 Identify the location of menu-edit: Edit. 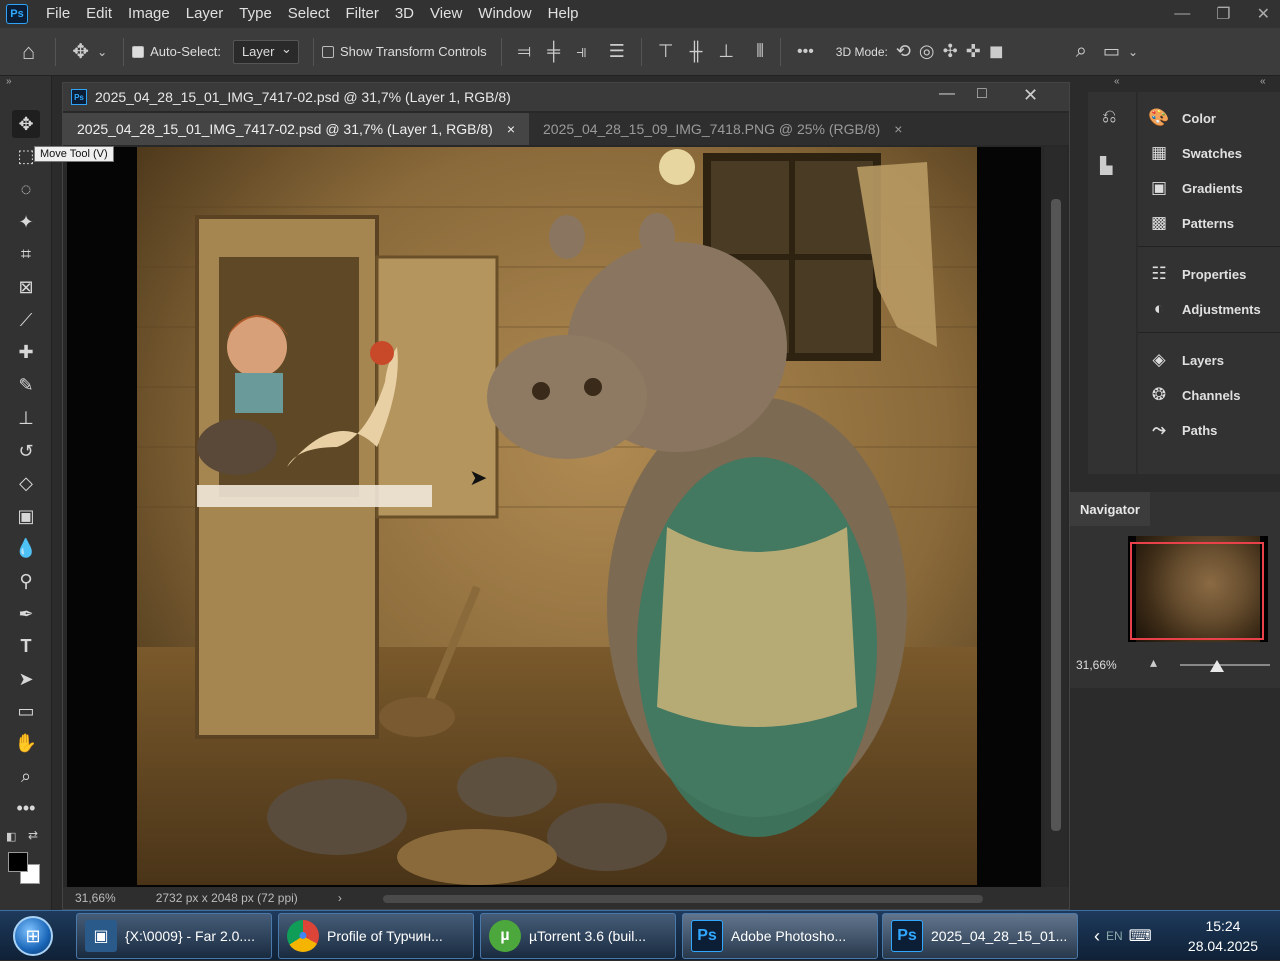
(99, 14).